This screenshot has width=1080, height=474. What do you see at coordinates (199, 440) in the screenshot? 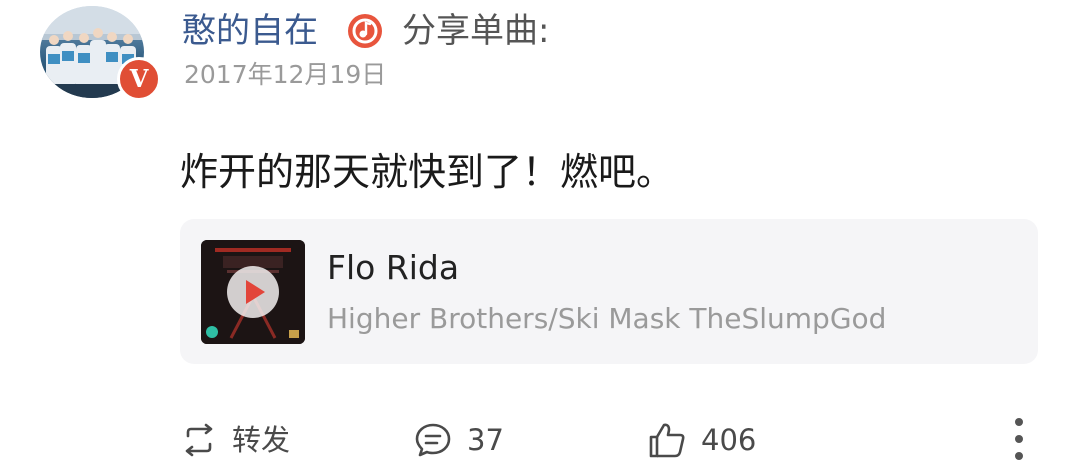
I see `repost-icon` at bounding box center [199, 440].